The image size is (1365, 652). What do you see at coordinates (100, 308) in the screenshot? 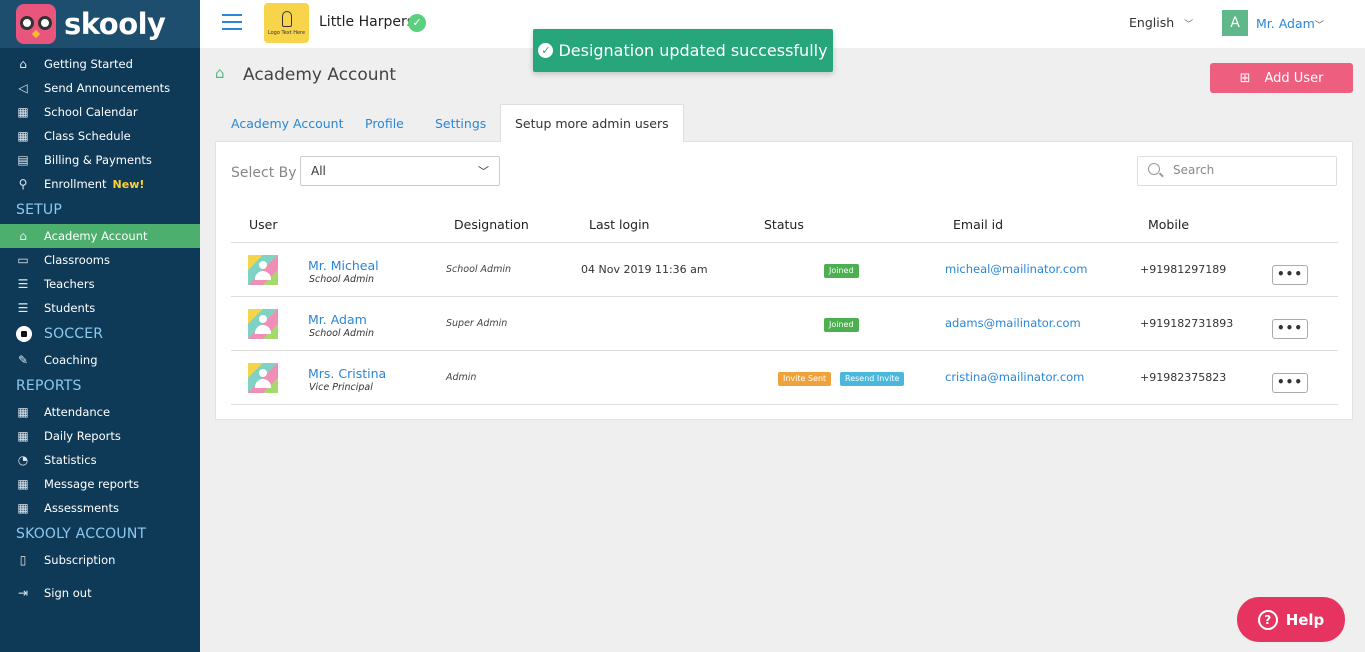
I see `sidebar-item-students: ☰ Students` at bounding box center [100, 308].